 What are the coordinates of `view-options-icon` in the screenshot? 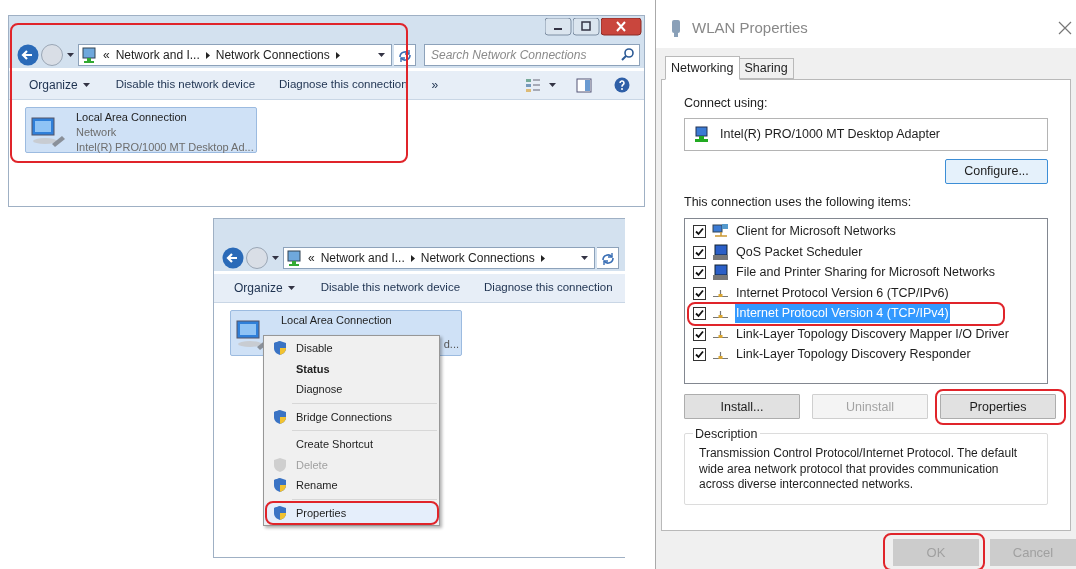 It's located at (533, 85).